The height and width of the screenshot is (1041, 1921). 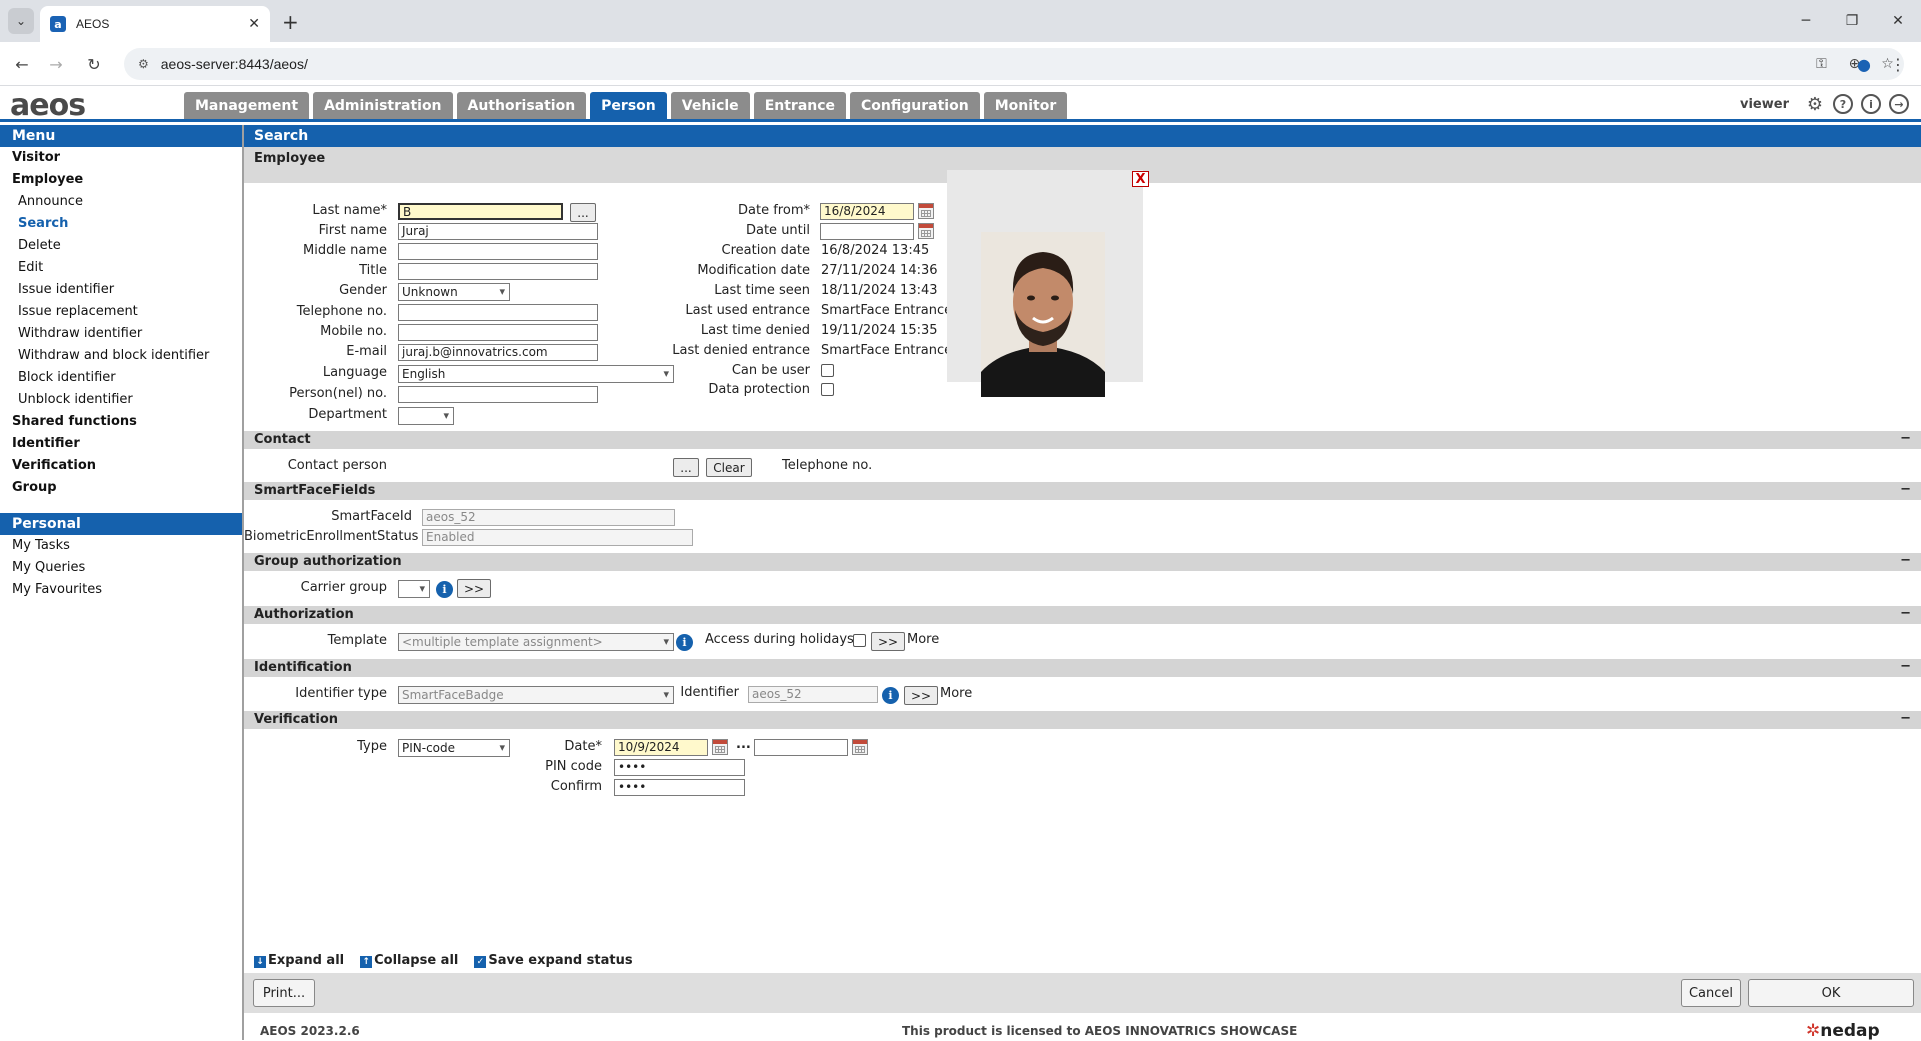 I want to click on address-bar: ⚙ aeos-server:8443/aeos/ ⚿ ⊕ ☆, so click(x=1014, y=64).